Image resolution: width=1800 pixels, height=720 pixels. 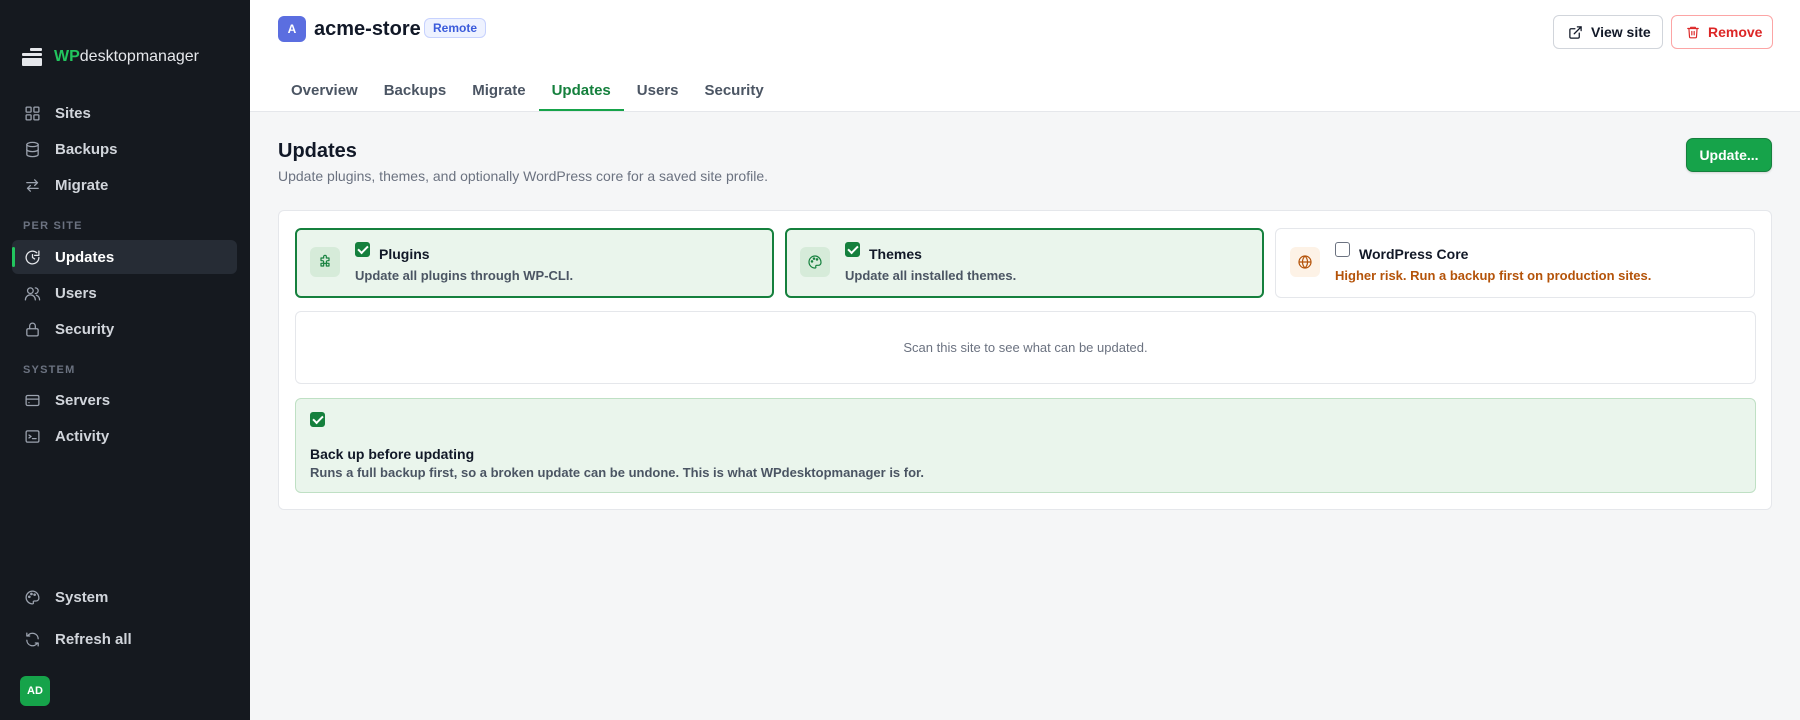 I want to click on sidebar-item-activity: Activity, so click(x=124, y=436).